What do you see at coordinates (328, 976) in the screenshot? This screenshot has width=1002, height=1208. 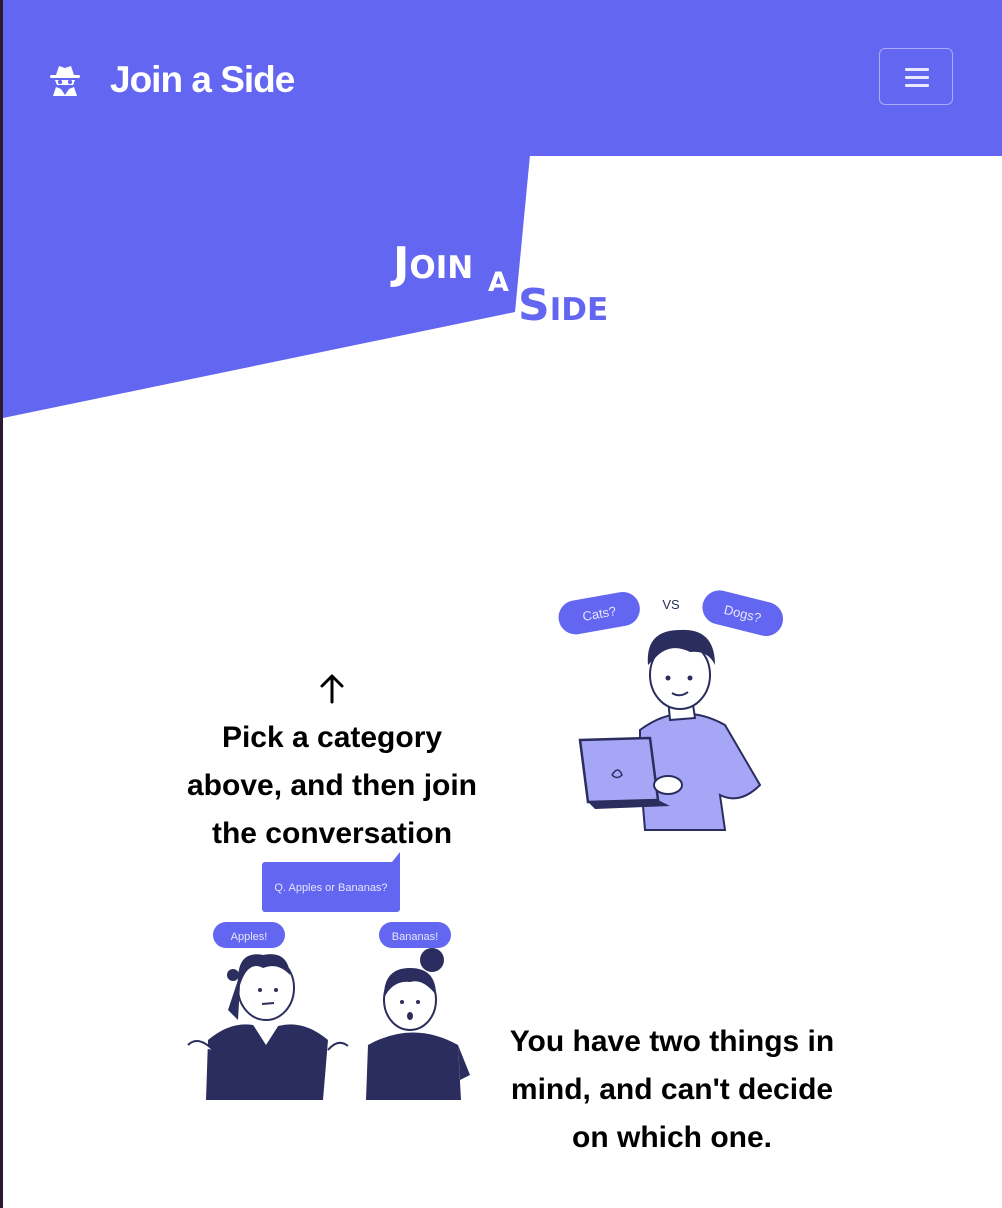 I see `apples-or-bananas-illustration: Q. Apples or Bananas? Apples! Bananas!` at bounding box center [328, 976].